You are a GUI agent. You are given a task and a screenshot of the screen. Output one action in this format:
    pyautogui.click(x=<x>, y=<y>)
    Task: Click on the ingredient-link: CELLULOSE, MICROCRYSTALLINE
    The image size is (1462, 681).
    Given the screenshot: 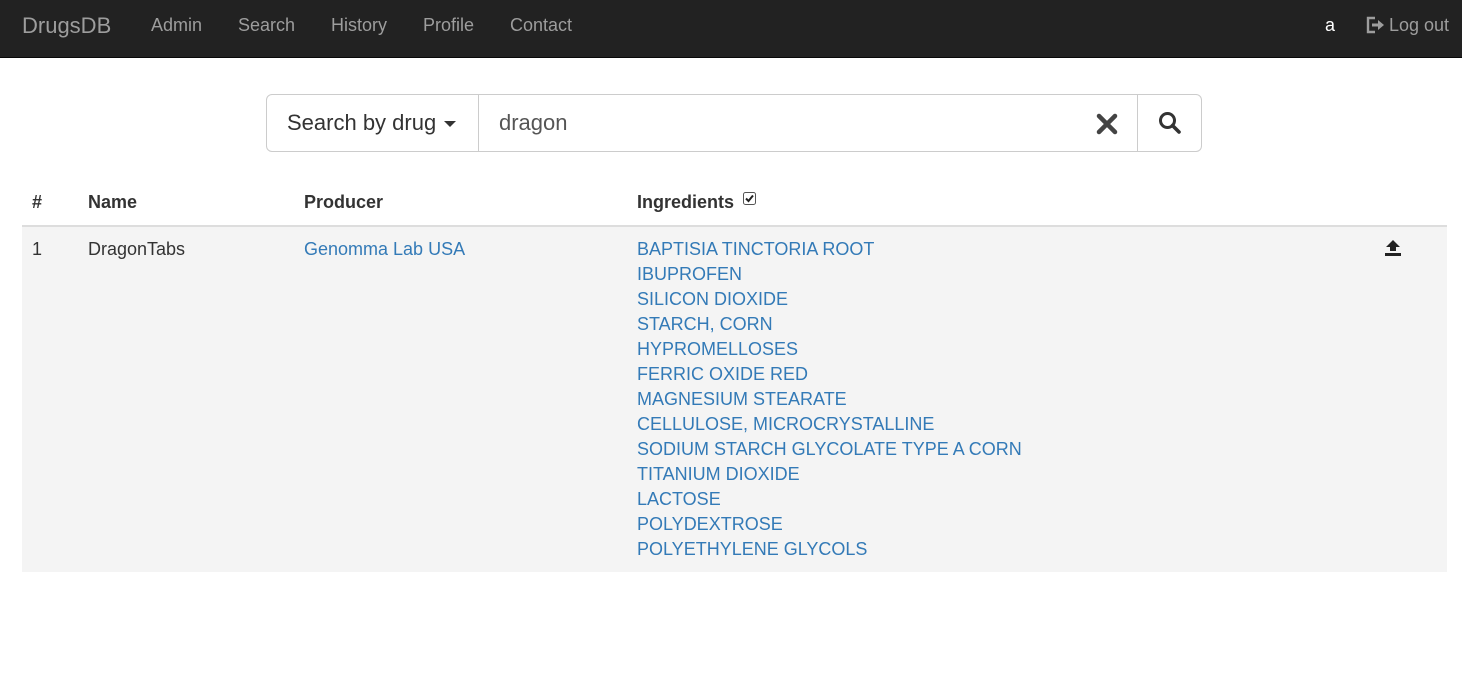 What is the action you would take?
    pyautogui.click(x=829, y=424)
    